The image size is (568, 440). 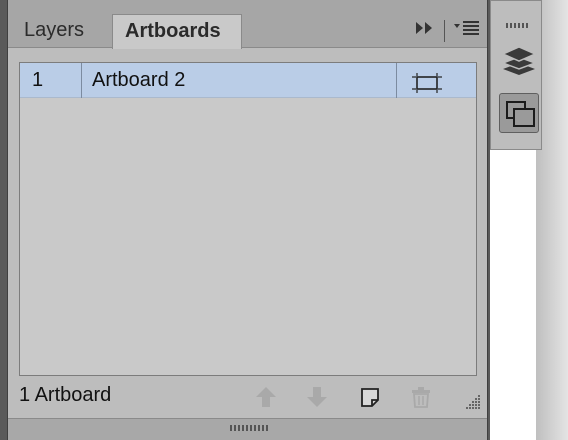 What do you see at coordinates (425, 31) in the screenshot?
I see `double-chevron-right-icon` at bounding box center [425, 31].